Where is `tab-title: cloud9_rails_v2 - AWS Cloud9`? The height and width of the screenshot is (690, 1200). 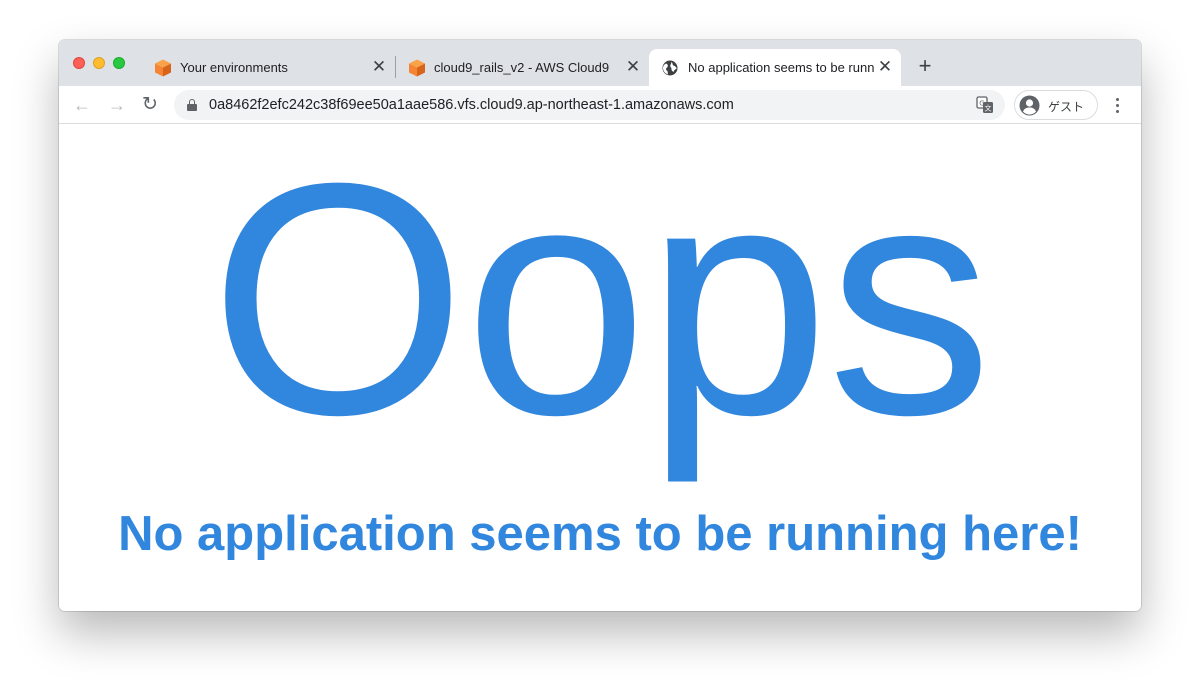
tab-title: cloud9_rails_v2 - AWS Cloud9 is located at coordinates (522, 67).